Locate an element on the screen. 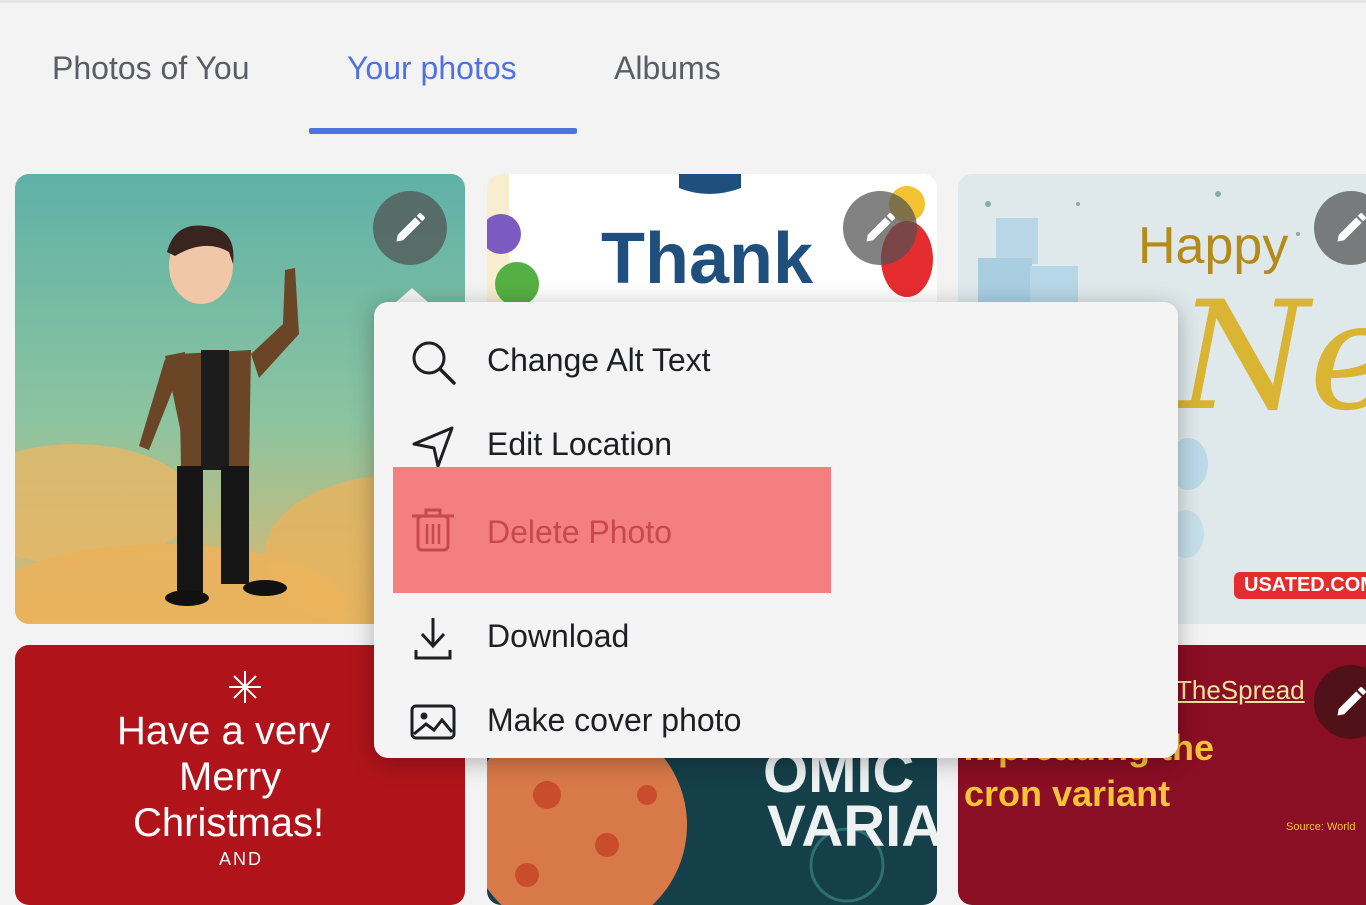 The width and height of the screenshot is (1366, 905). spread-handle: TheSpread is located at coordinates (1240, 690).